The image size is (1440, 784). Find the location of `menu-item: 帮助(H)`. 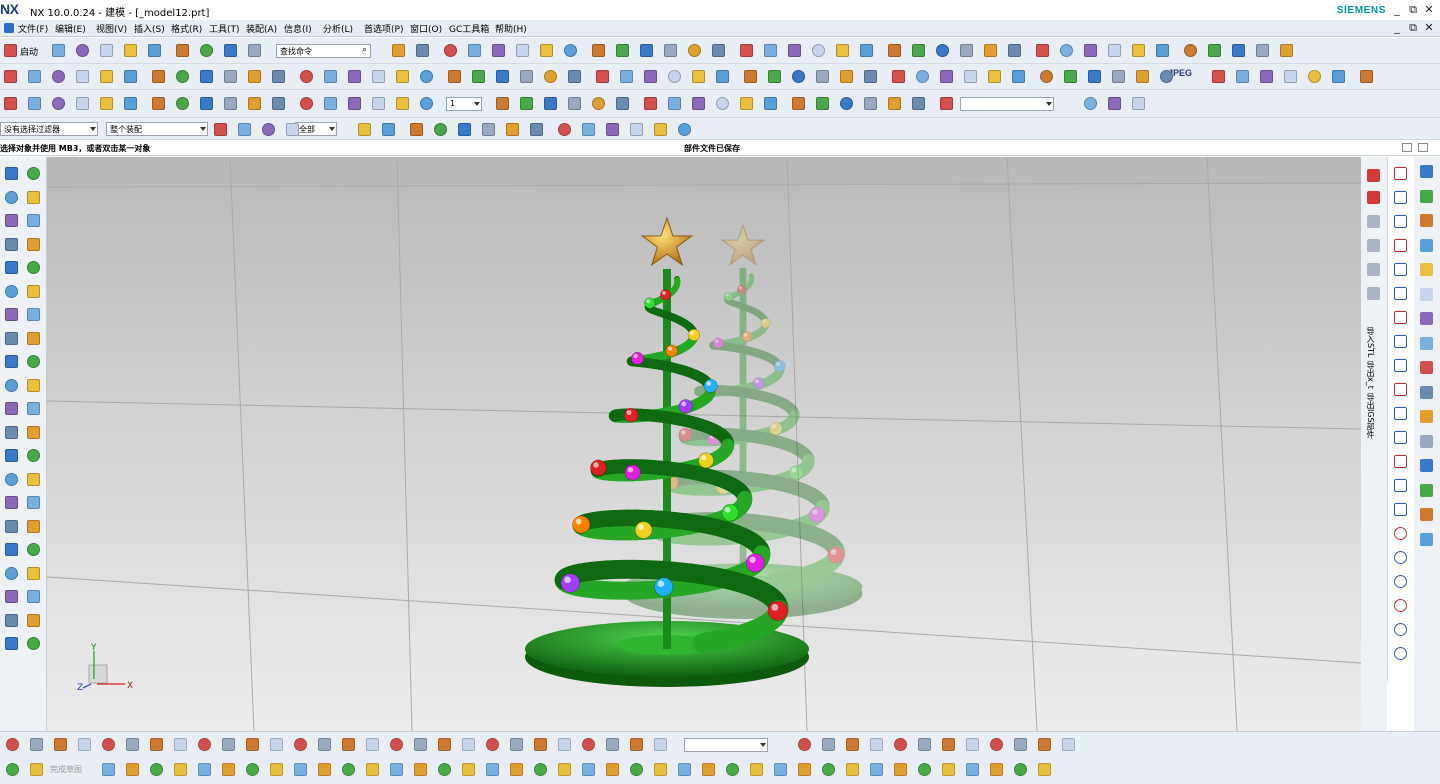

menu-item: 帮助(H) is located at coordinates (511, 28).